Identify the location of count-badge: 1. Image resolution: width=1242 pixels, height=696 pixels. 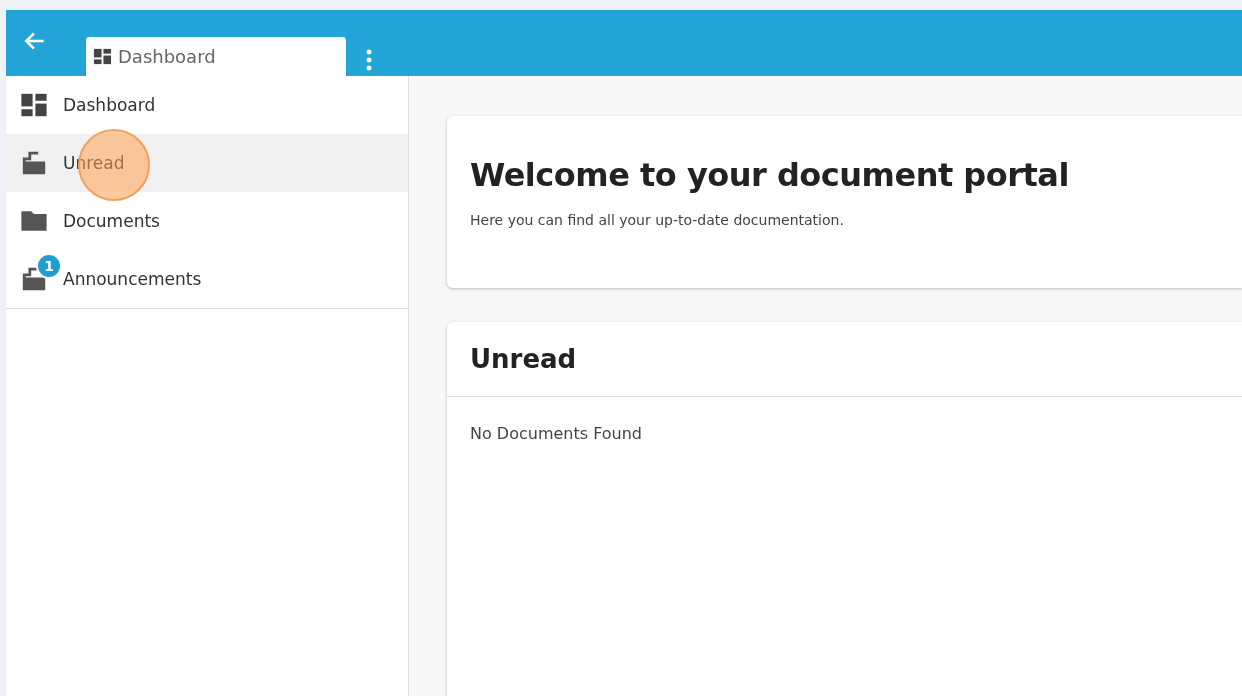
(49, 266).